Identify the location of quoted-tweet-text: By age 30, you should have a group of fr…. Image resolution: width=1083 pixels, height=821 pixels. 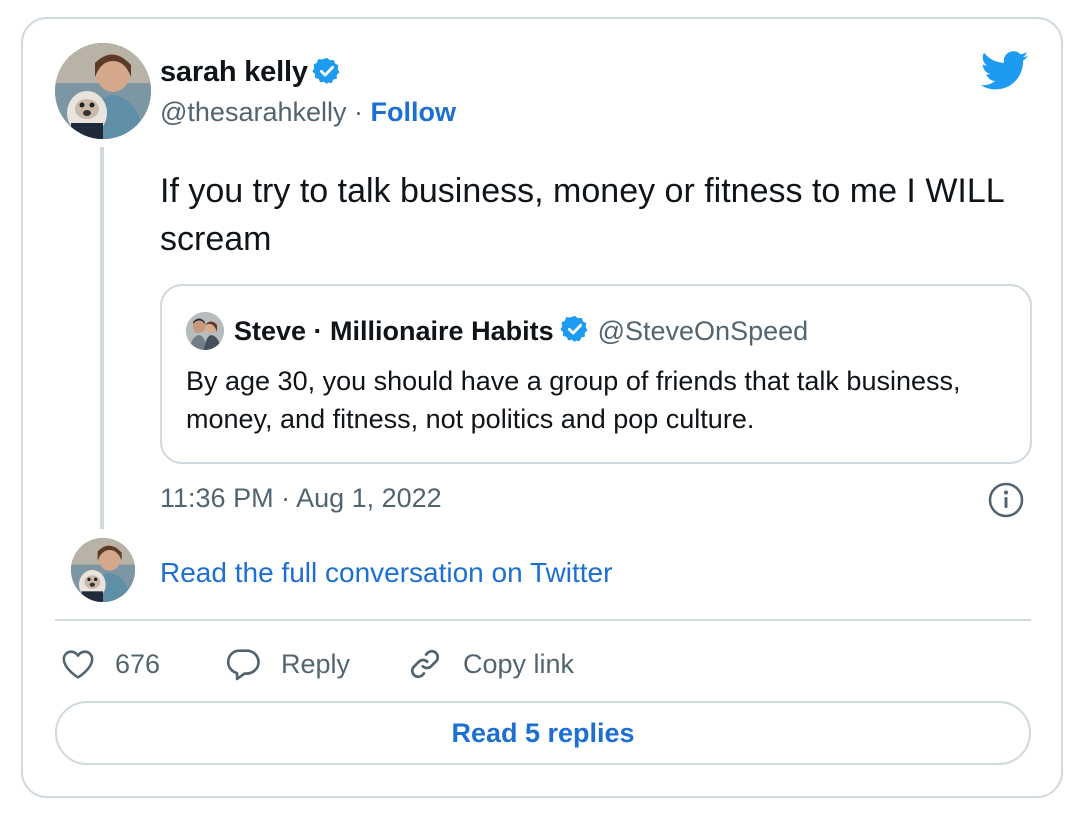
(573, 400).